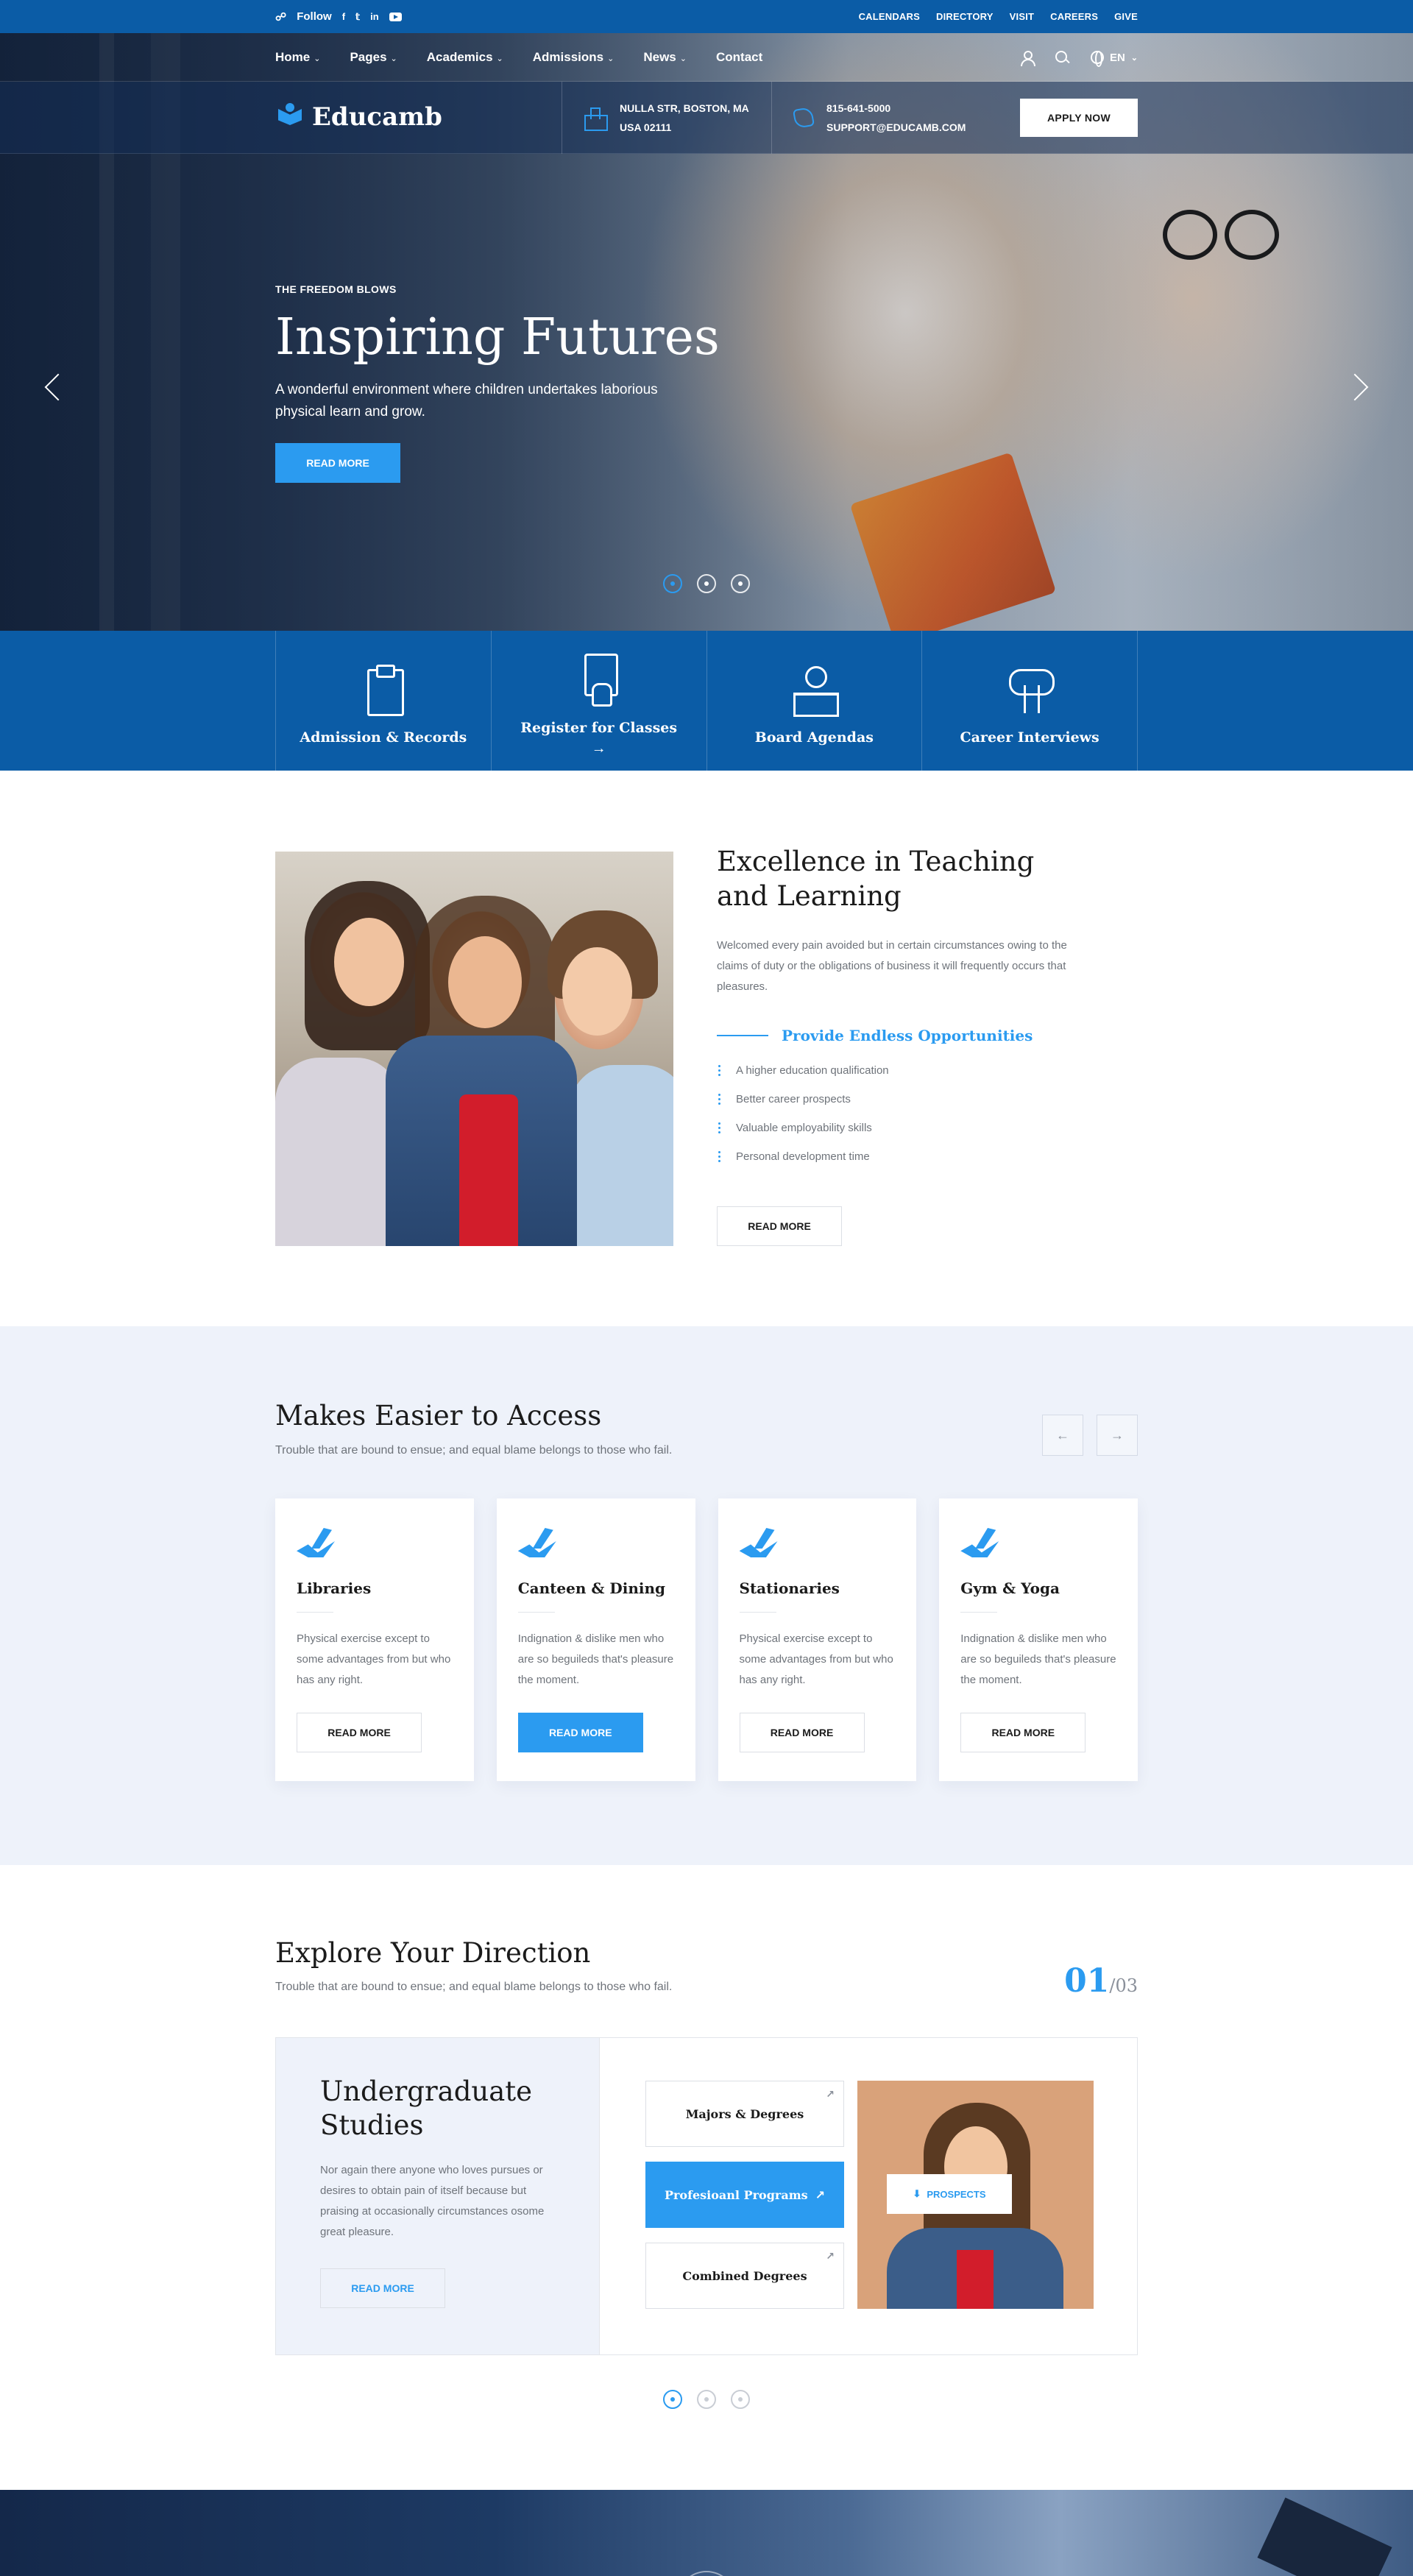  Describe the element at coordinates (465, 57) in the screenshot. I see `nav-item-academics: Academics ⌄` at that location.